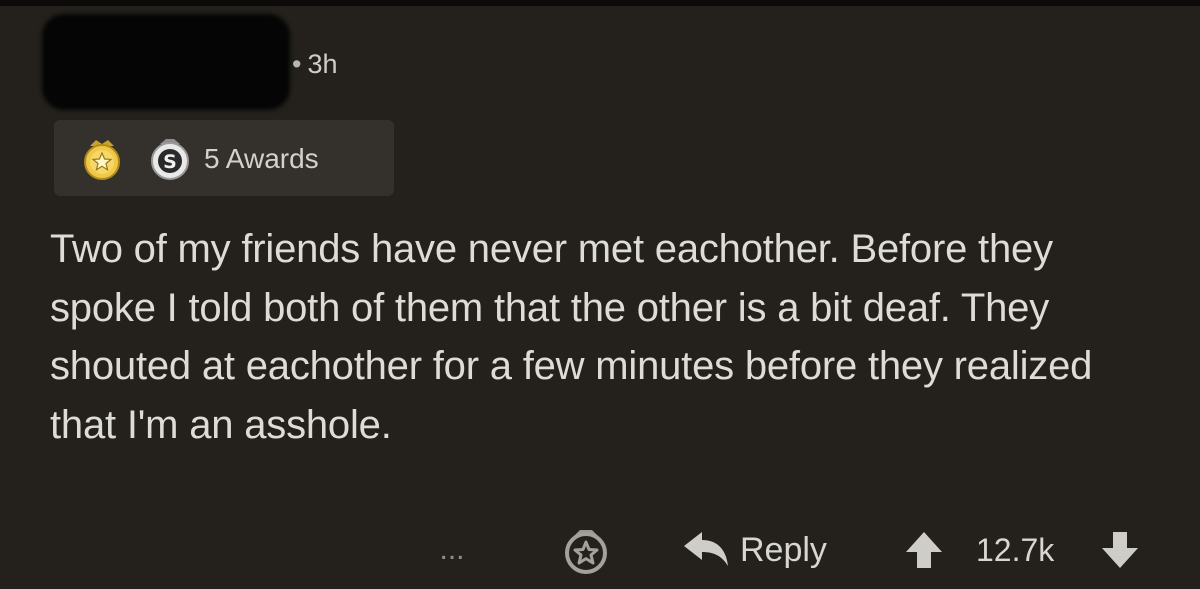 Image resolution: width=1200 pixels, height=589 pixels. What do you see at coordinates (924, 550) in the screenshot?
I see `upvote-arrow-icon` at bounding box center [924, 550].